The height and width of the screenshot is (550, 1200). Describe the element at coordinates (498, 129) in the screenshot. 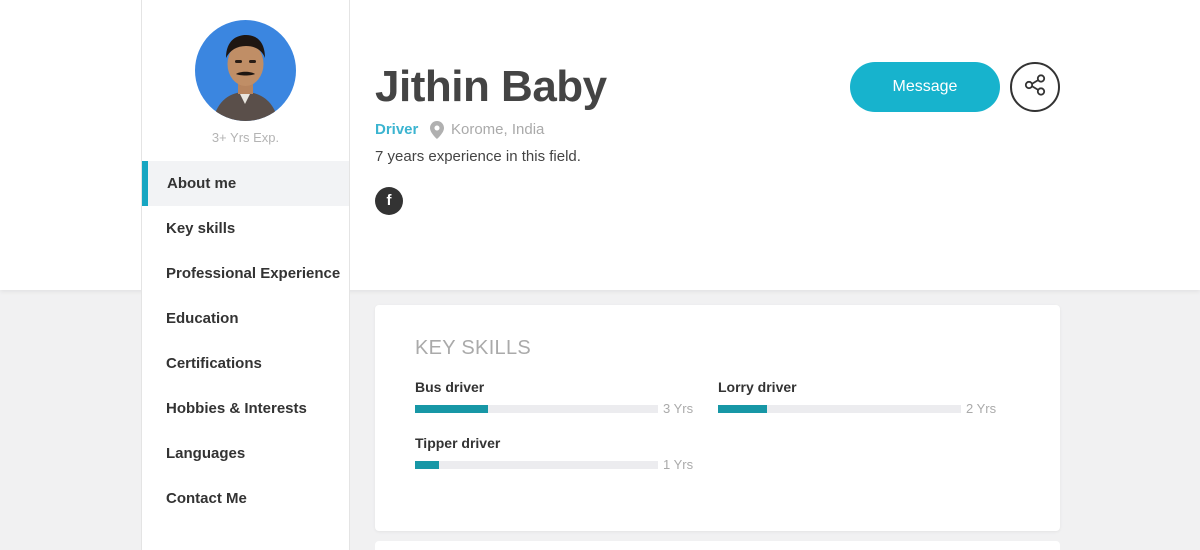

I see `profile-location: Korome, India` at that location.